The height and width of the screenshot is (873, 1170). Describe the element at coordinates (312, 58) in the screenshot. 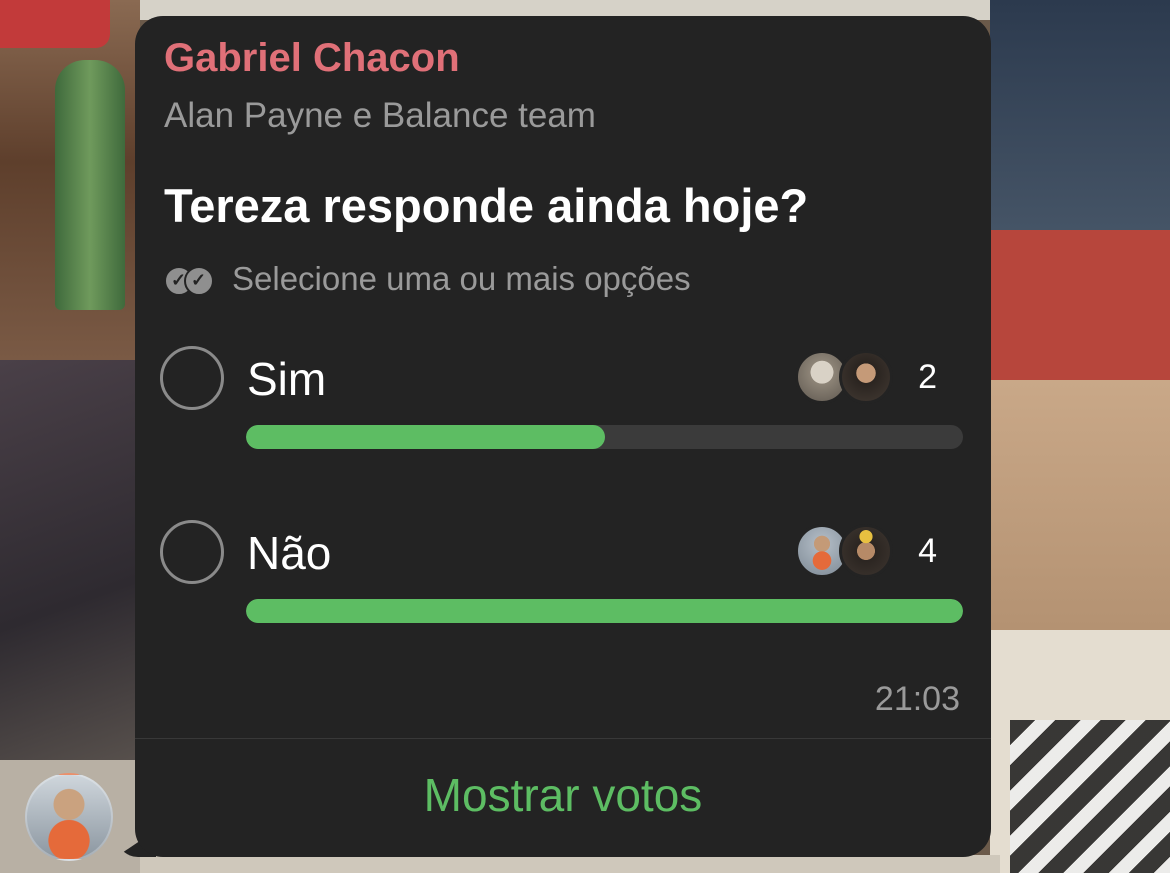

I see `sender-name: Gabriel Chacon` at that location.